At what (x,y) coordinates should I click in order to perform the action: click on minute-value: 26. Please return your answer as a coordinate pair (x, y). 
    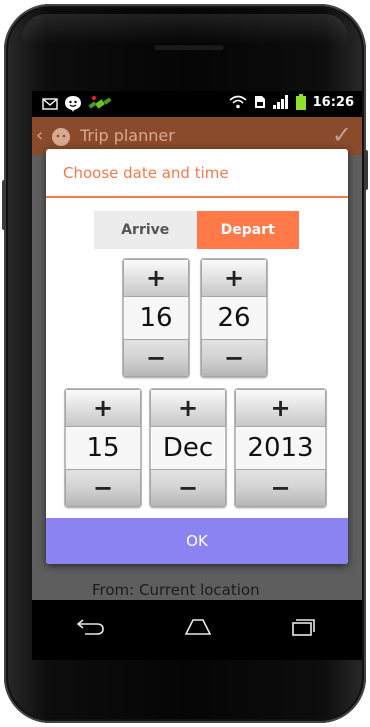
    Looking at the image, I should click on (234, 318).